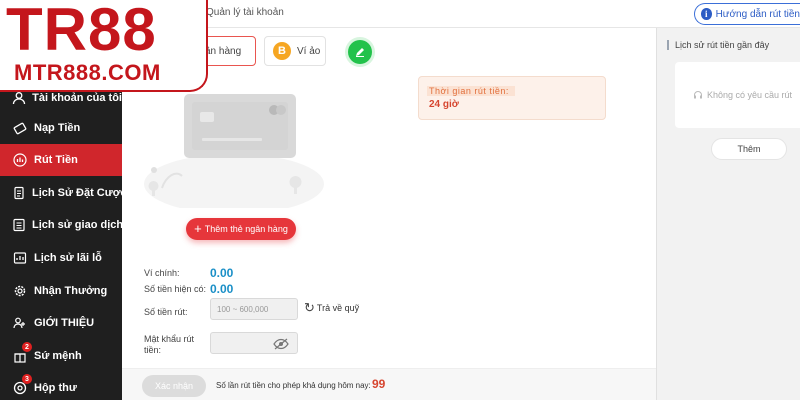 The image size is (800, 400). I want to click on sidebar-item-profit-loss: Lịch sử lãi lỗ, so click(61, 258).